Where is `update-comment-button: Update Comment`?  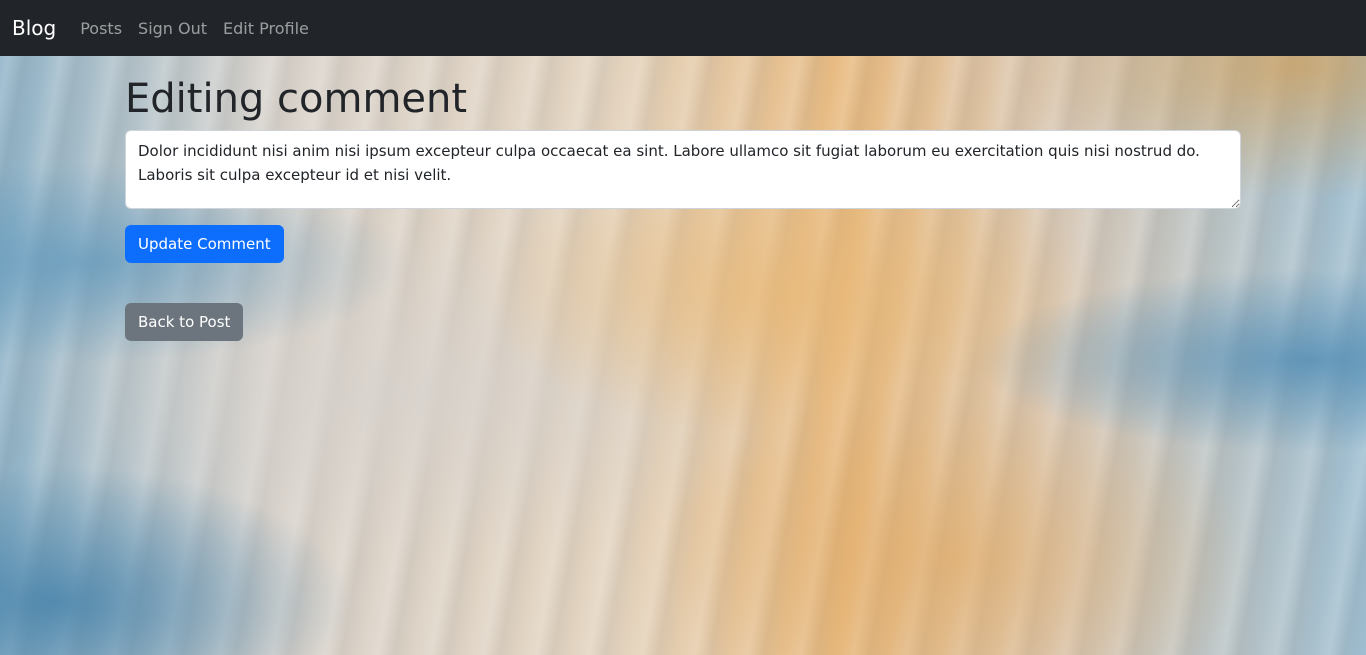
update-comment-button: Update Comment is located at coordinates (204, 244).